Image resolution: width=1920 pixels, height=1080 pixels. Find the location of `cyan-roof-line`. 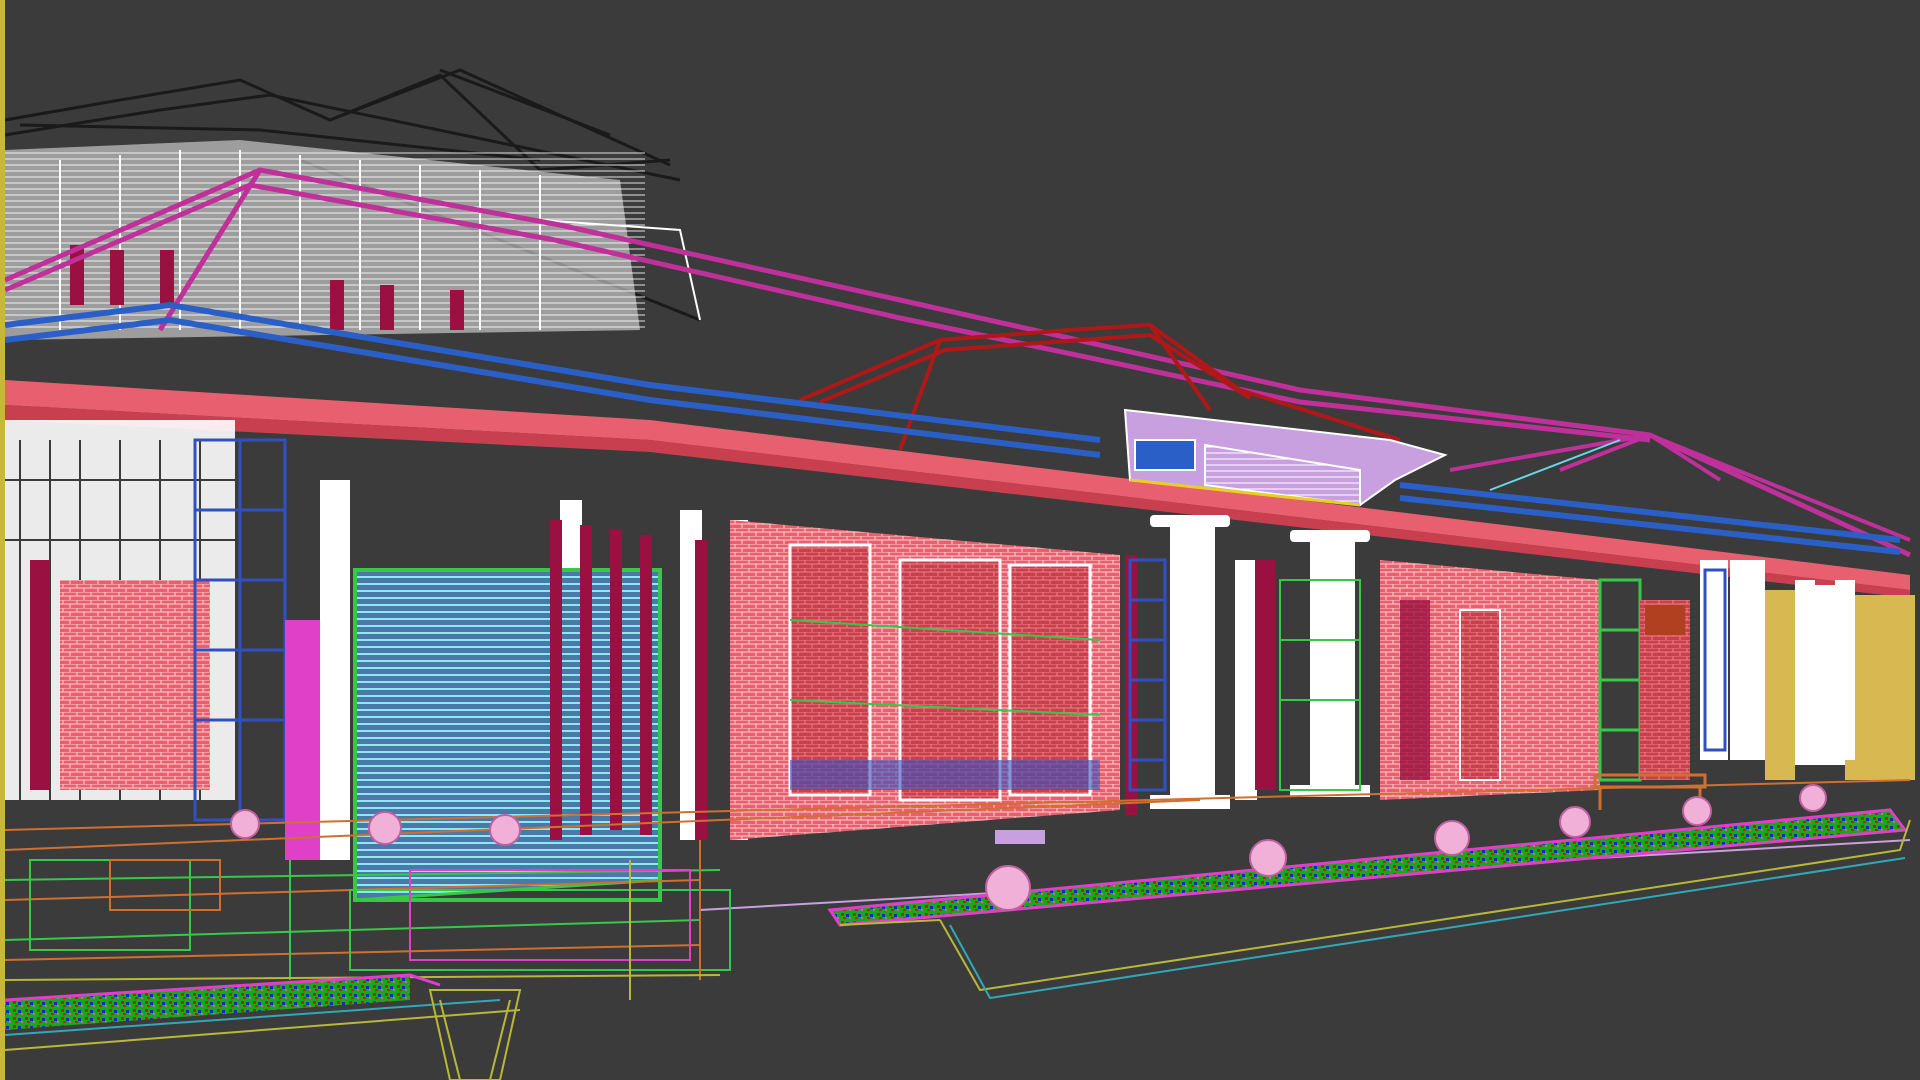

cyan-roof-line is located at coordinates (1555, 465).